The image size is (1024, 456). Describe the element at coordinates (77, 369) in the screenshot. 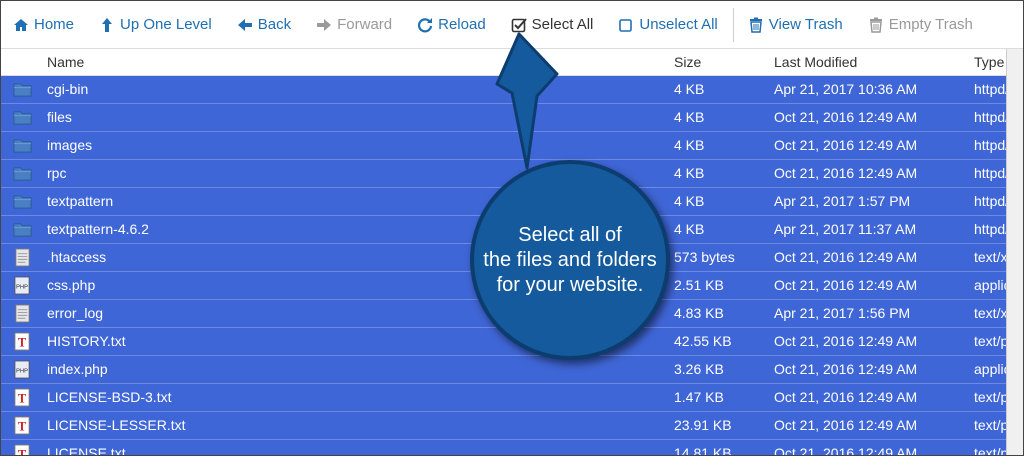

I see `file-name: index.php` at that location.